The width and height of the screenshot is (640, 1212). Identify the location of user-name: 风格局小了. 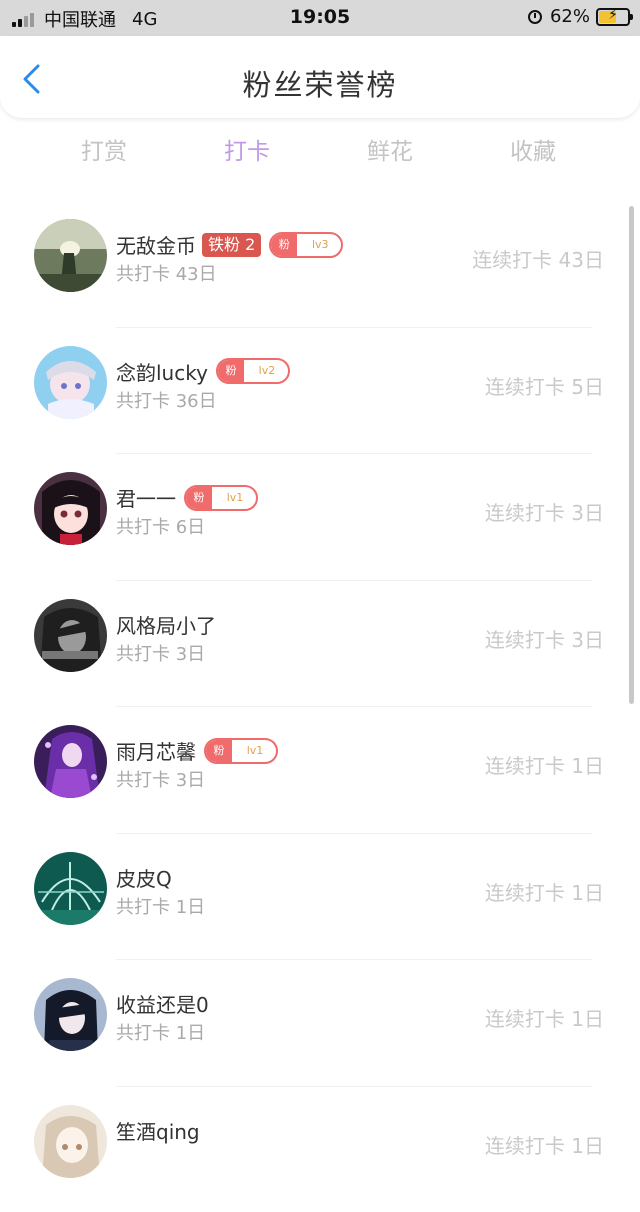
(166, 625).